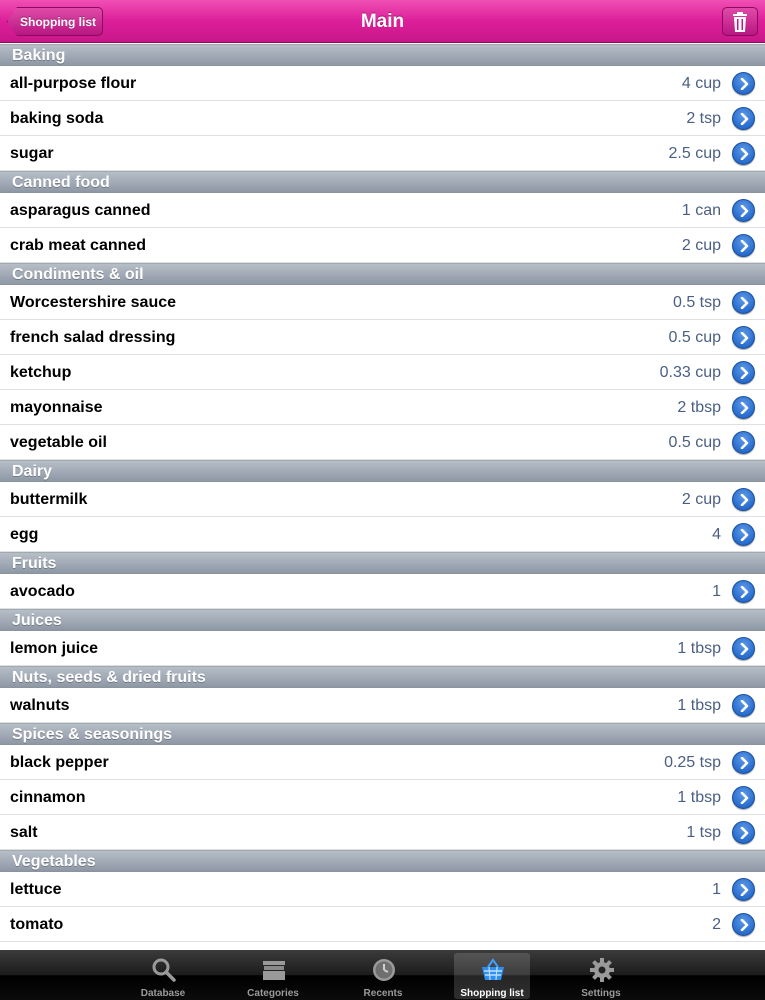 This screenshot has height=1000, width=765. I want to click on item-name: egg, so click(24, 534).